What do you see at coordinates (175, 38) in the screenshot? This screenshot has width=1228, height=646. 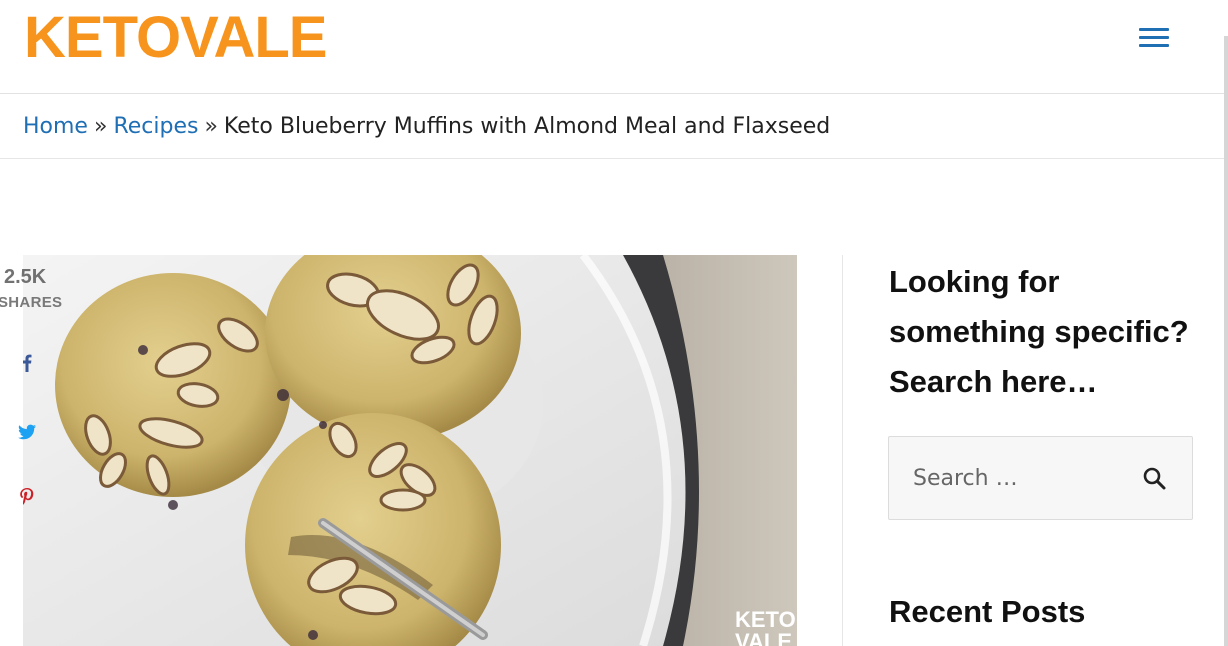 I see `site-logo: KETOVALE` at bounding box center [175, 38].